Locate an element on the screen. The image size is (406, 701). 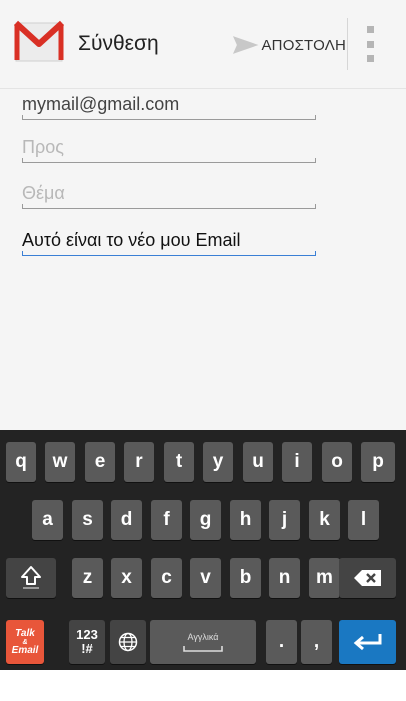
space-icon is located at coordinates (203, 649).